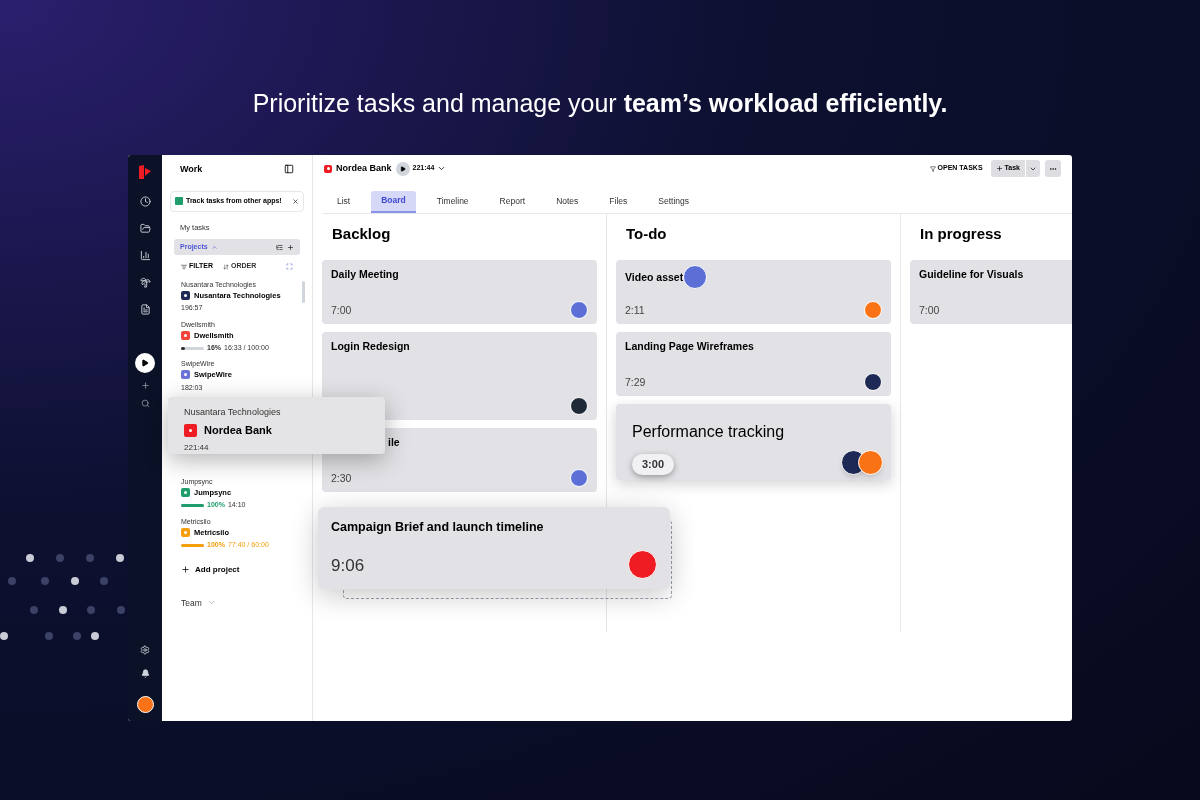 Image resolution: width=1200 pixels, height=800 pixels. I want to click on search-icon, so click(145, 403).